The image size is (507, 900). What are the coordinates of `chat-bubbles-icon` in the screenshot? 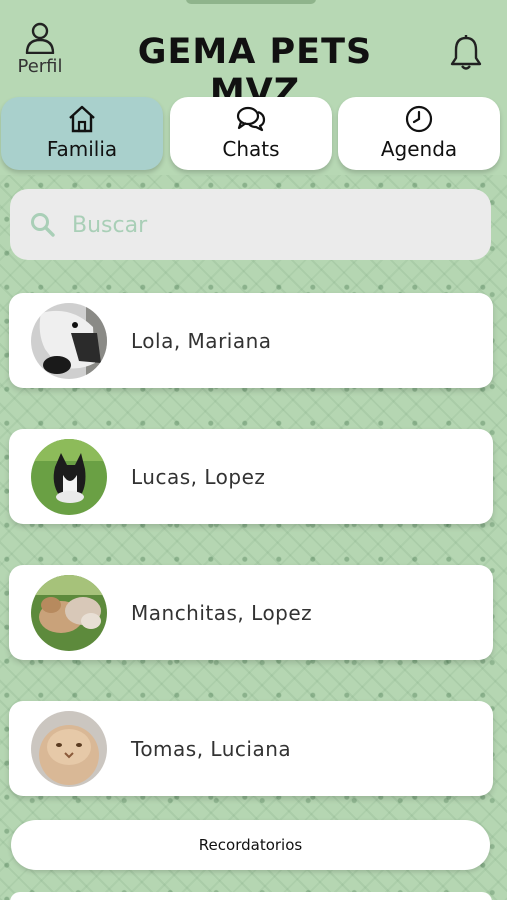 It's located at (251, 119).